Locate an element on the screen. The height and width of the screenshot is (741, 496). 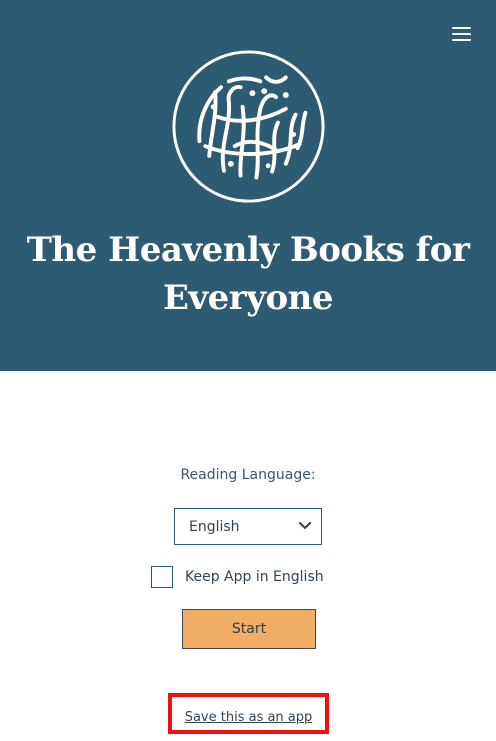
hamburger-menu-icon is located at coordinates (462, 34).